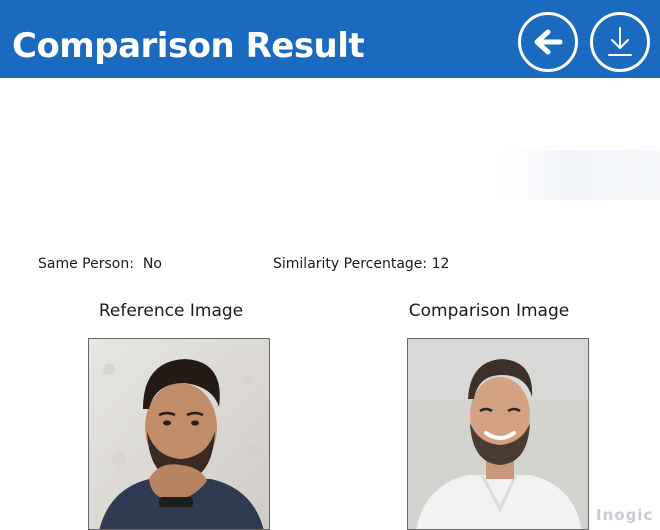 The height and width of the screenshot is (530, 660). What do you see at coordinates (625, 515) in the screenshot?
I see `brand-watermark: Inogic` at bounding box center [625, 515].